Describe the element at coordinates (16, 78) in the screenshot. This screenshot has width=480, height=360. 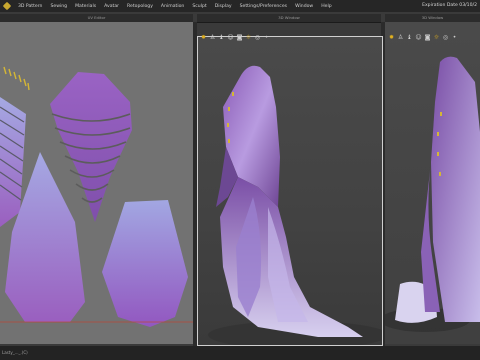
I see `pin-marks` at that location.